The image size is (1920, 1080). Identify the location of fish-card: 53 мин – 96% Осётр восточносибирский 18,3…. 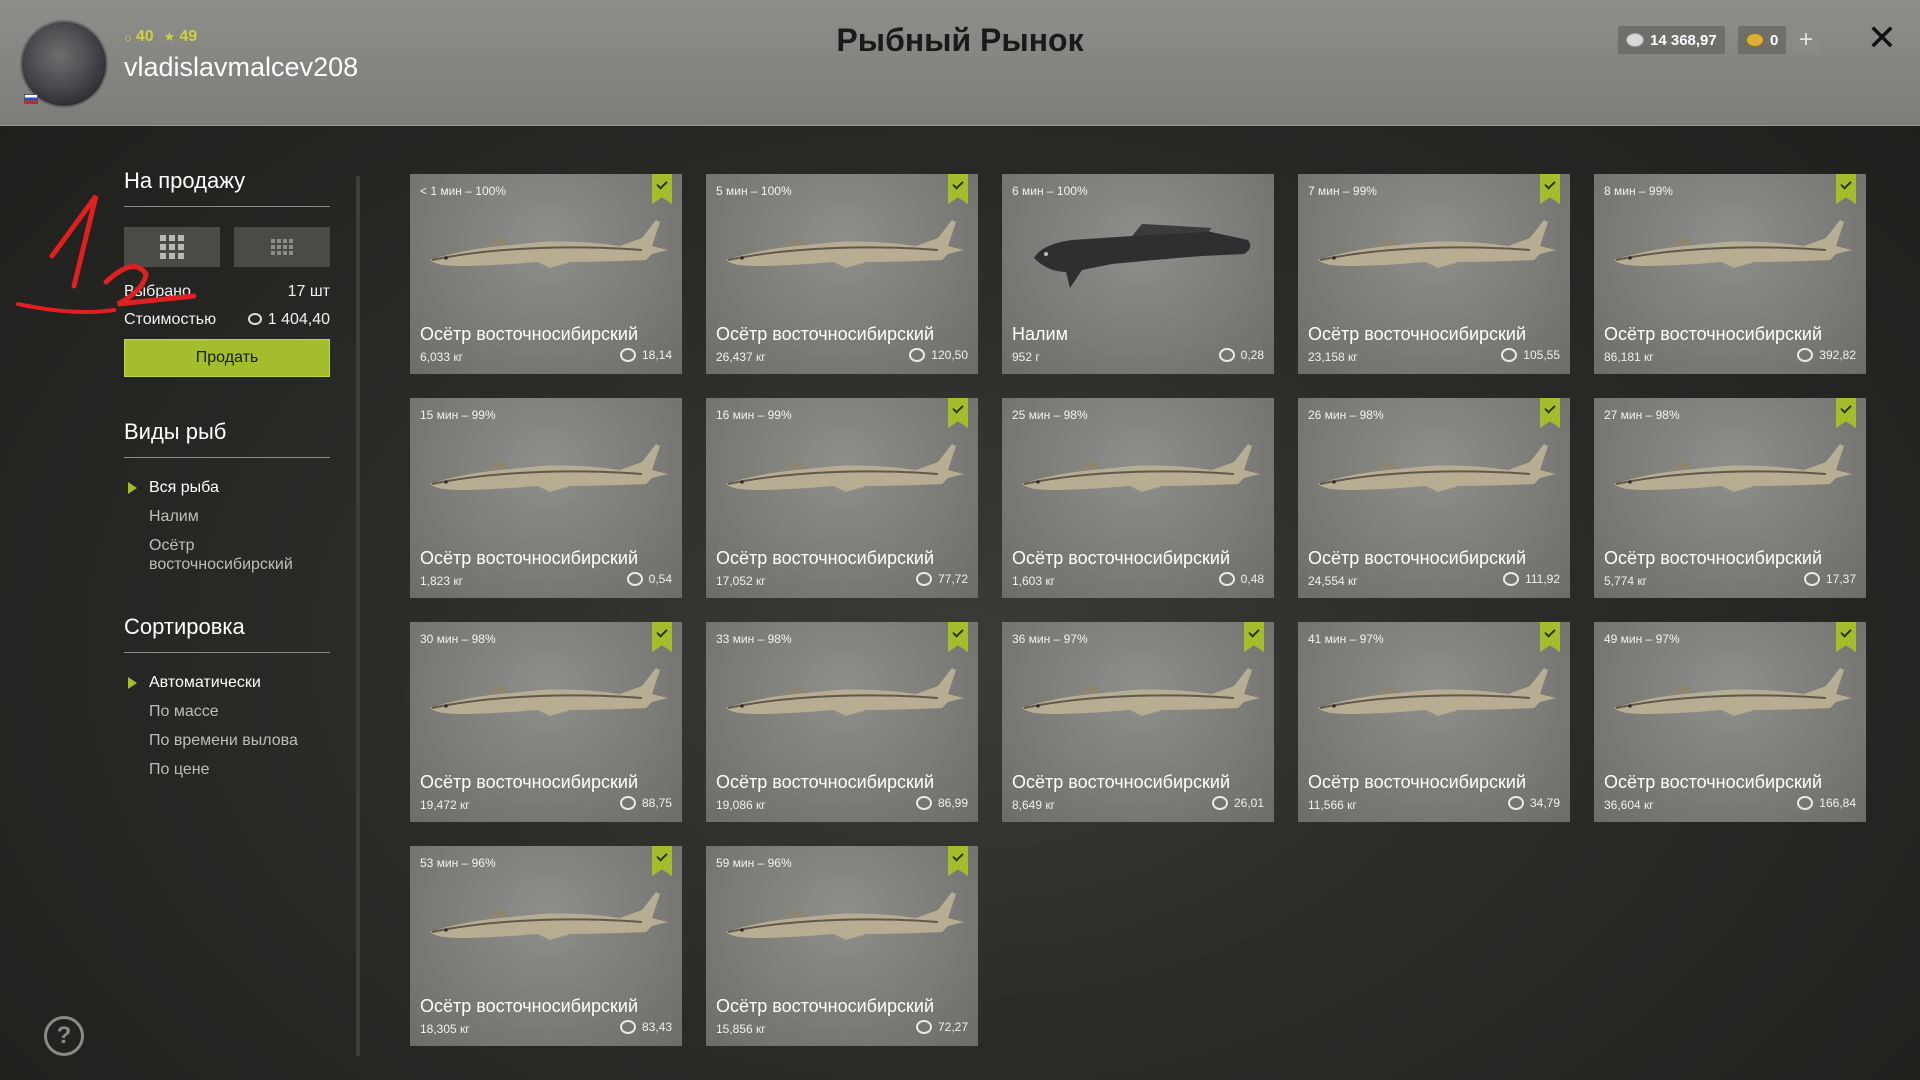
(546, 946).